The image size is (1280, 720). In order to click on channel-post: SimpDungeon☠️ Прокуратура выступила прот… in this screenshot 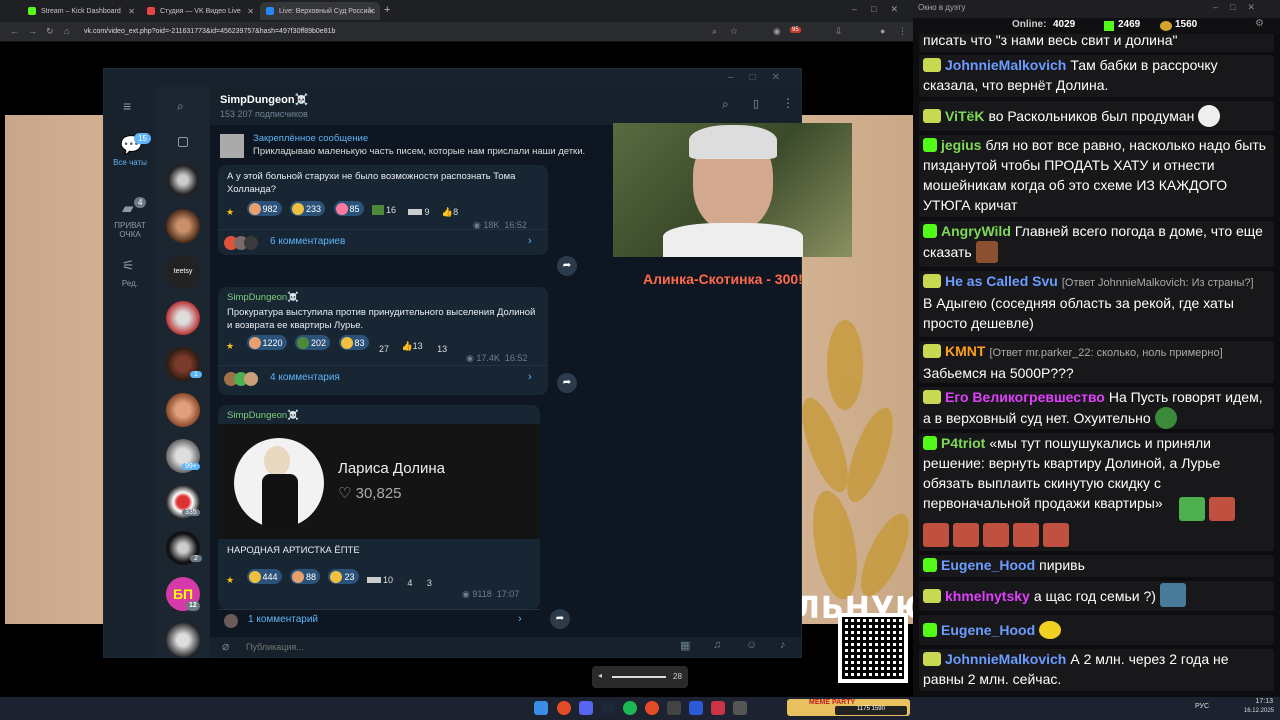, I will do `click(383, 341)`.